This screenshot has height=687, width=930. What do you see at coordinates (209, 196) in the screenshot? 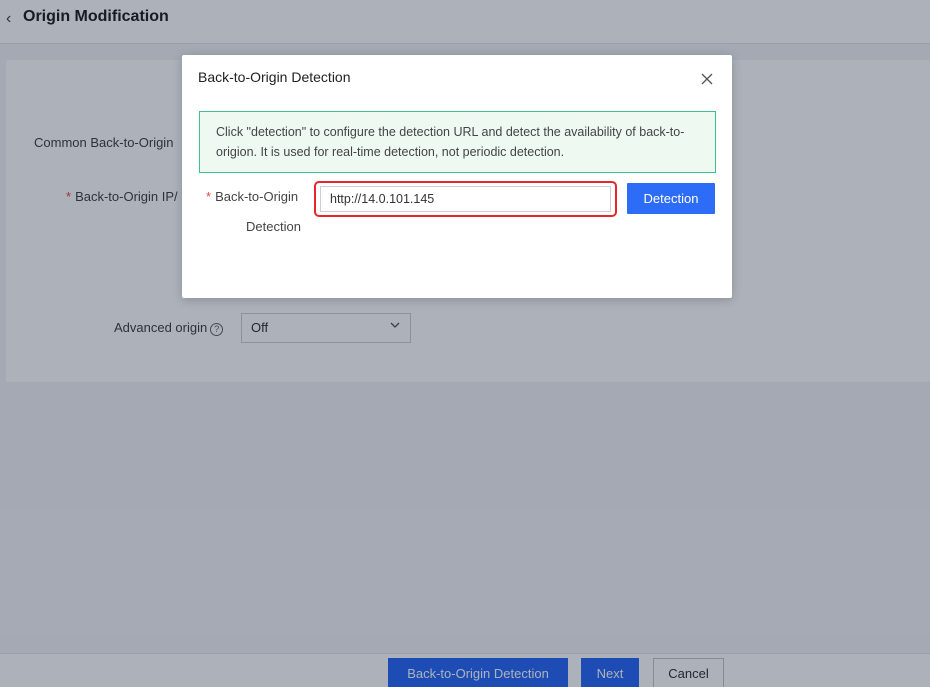
I see `required-marker: *` at bounding box center [209, 196].